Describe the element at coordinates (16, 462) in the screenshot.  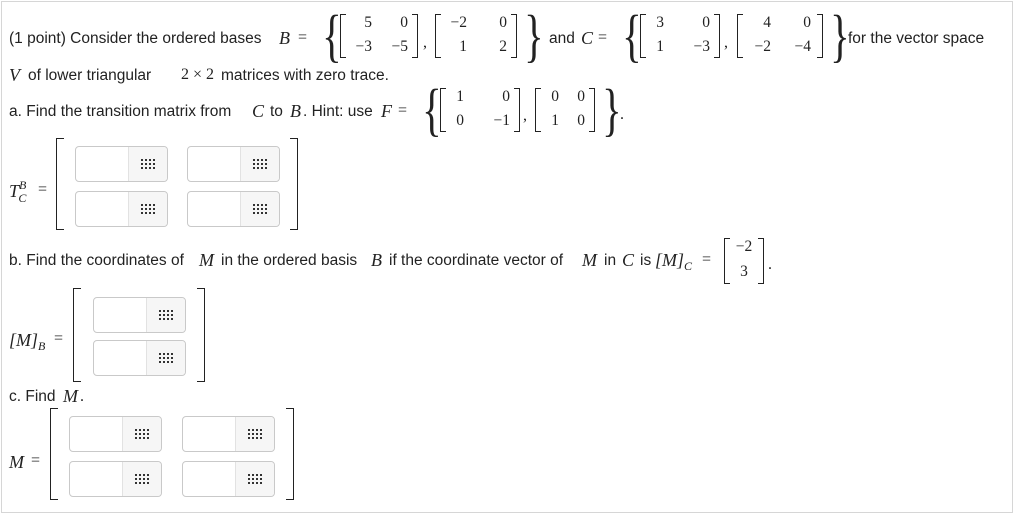
I see `matrix-m-label: M` at that location.